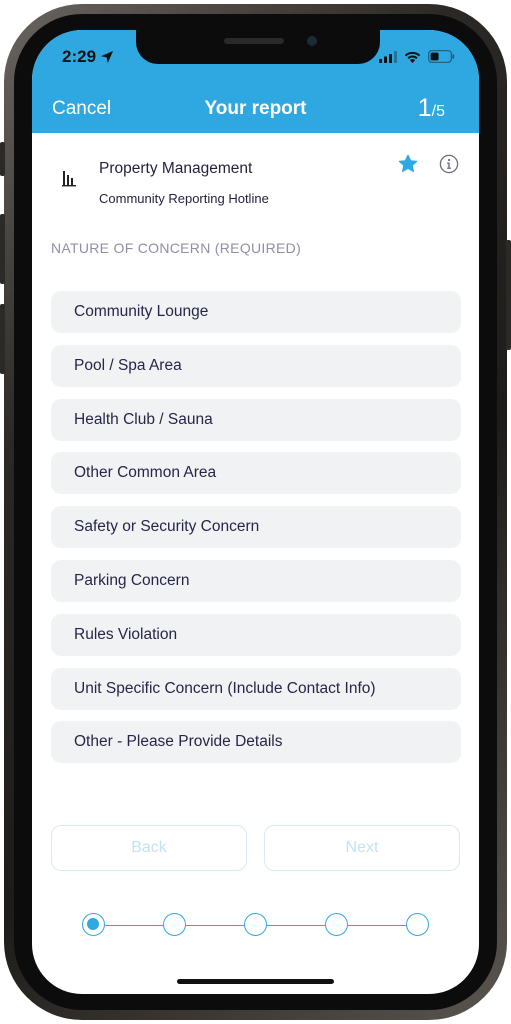  Describe the element at coordinates (255, 108) in the screenshot. I see `page-title: Your report` at that location.